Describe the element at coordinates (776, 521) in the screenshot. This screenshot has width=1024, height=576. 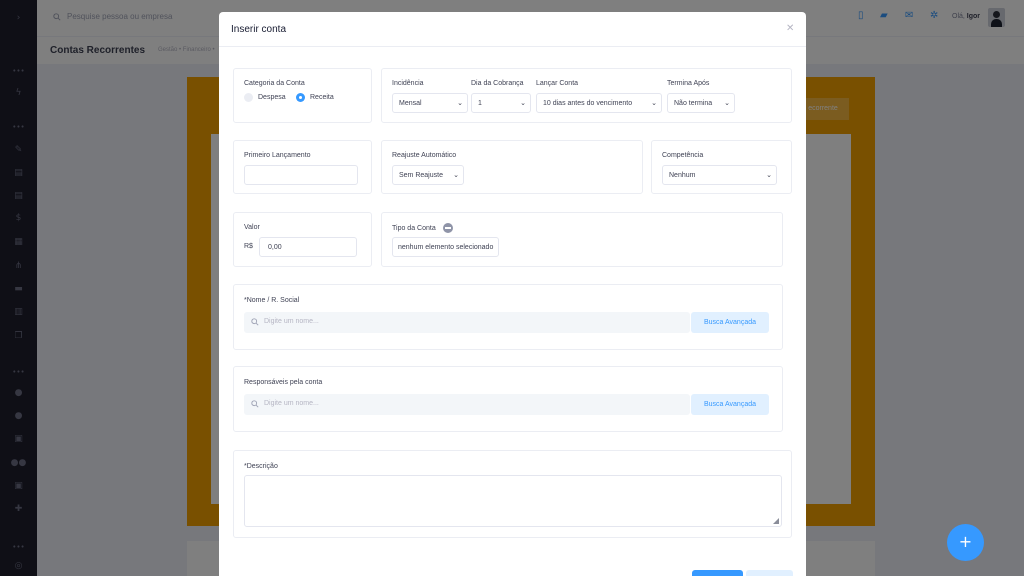
I see `resize-handle-icon` at that location.